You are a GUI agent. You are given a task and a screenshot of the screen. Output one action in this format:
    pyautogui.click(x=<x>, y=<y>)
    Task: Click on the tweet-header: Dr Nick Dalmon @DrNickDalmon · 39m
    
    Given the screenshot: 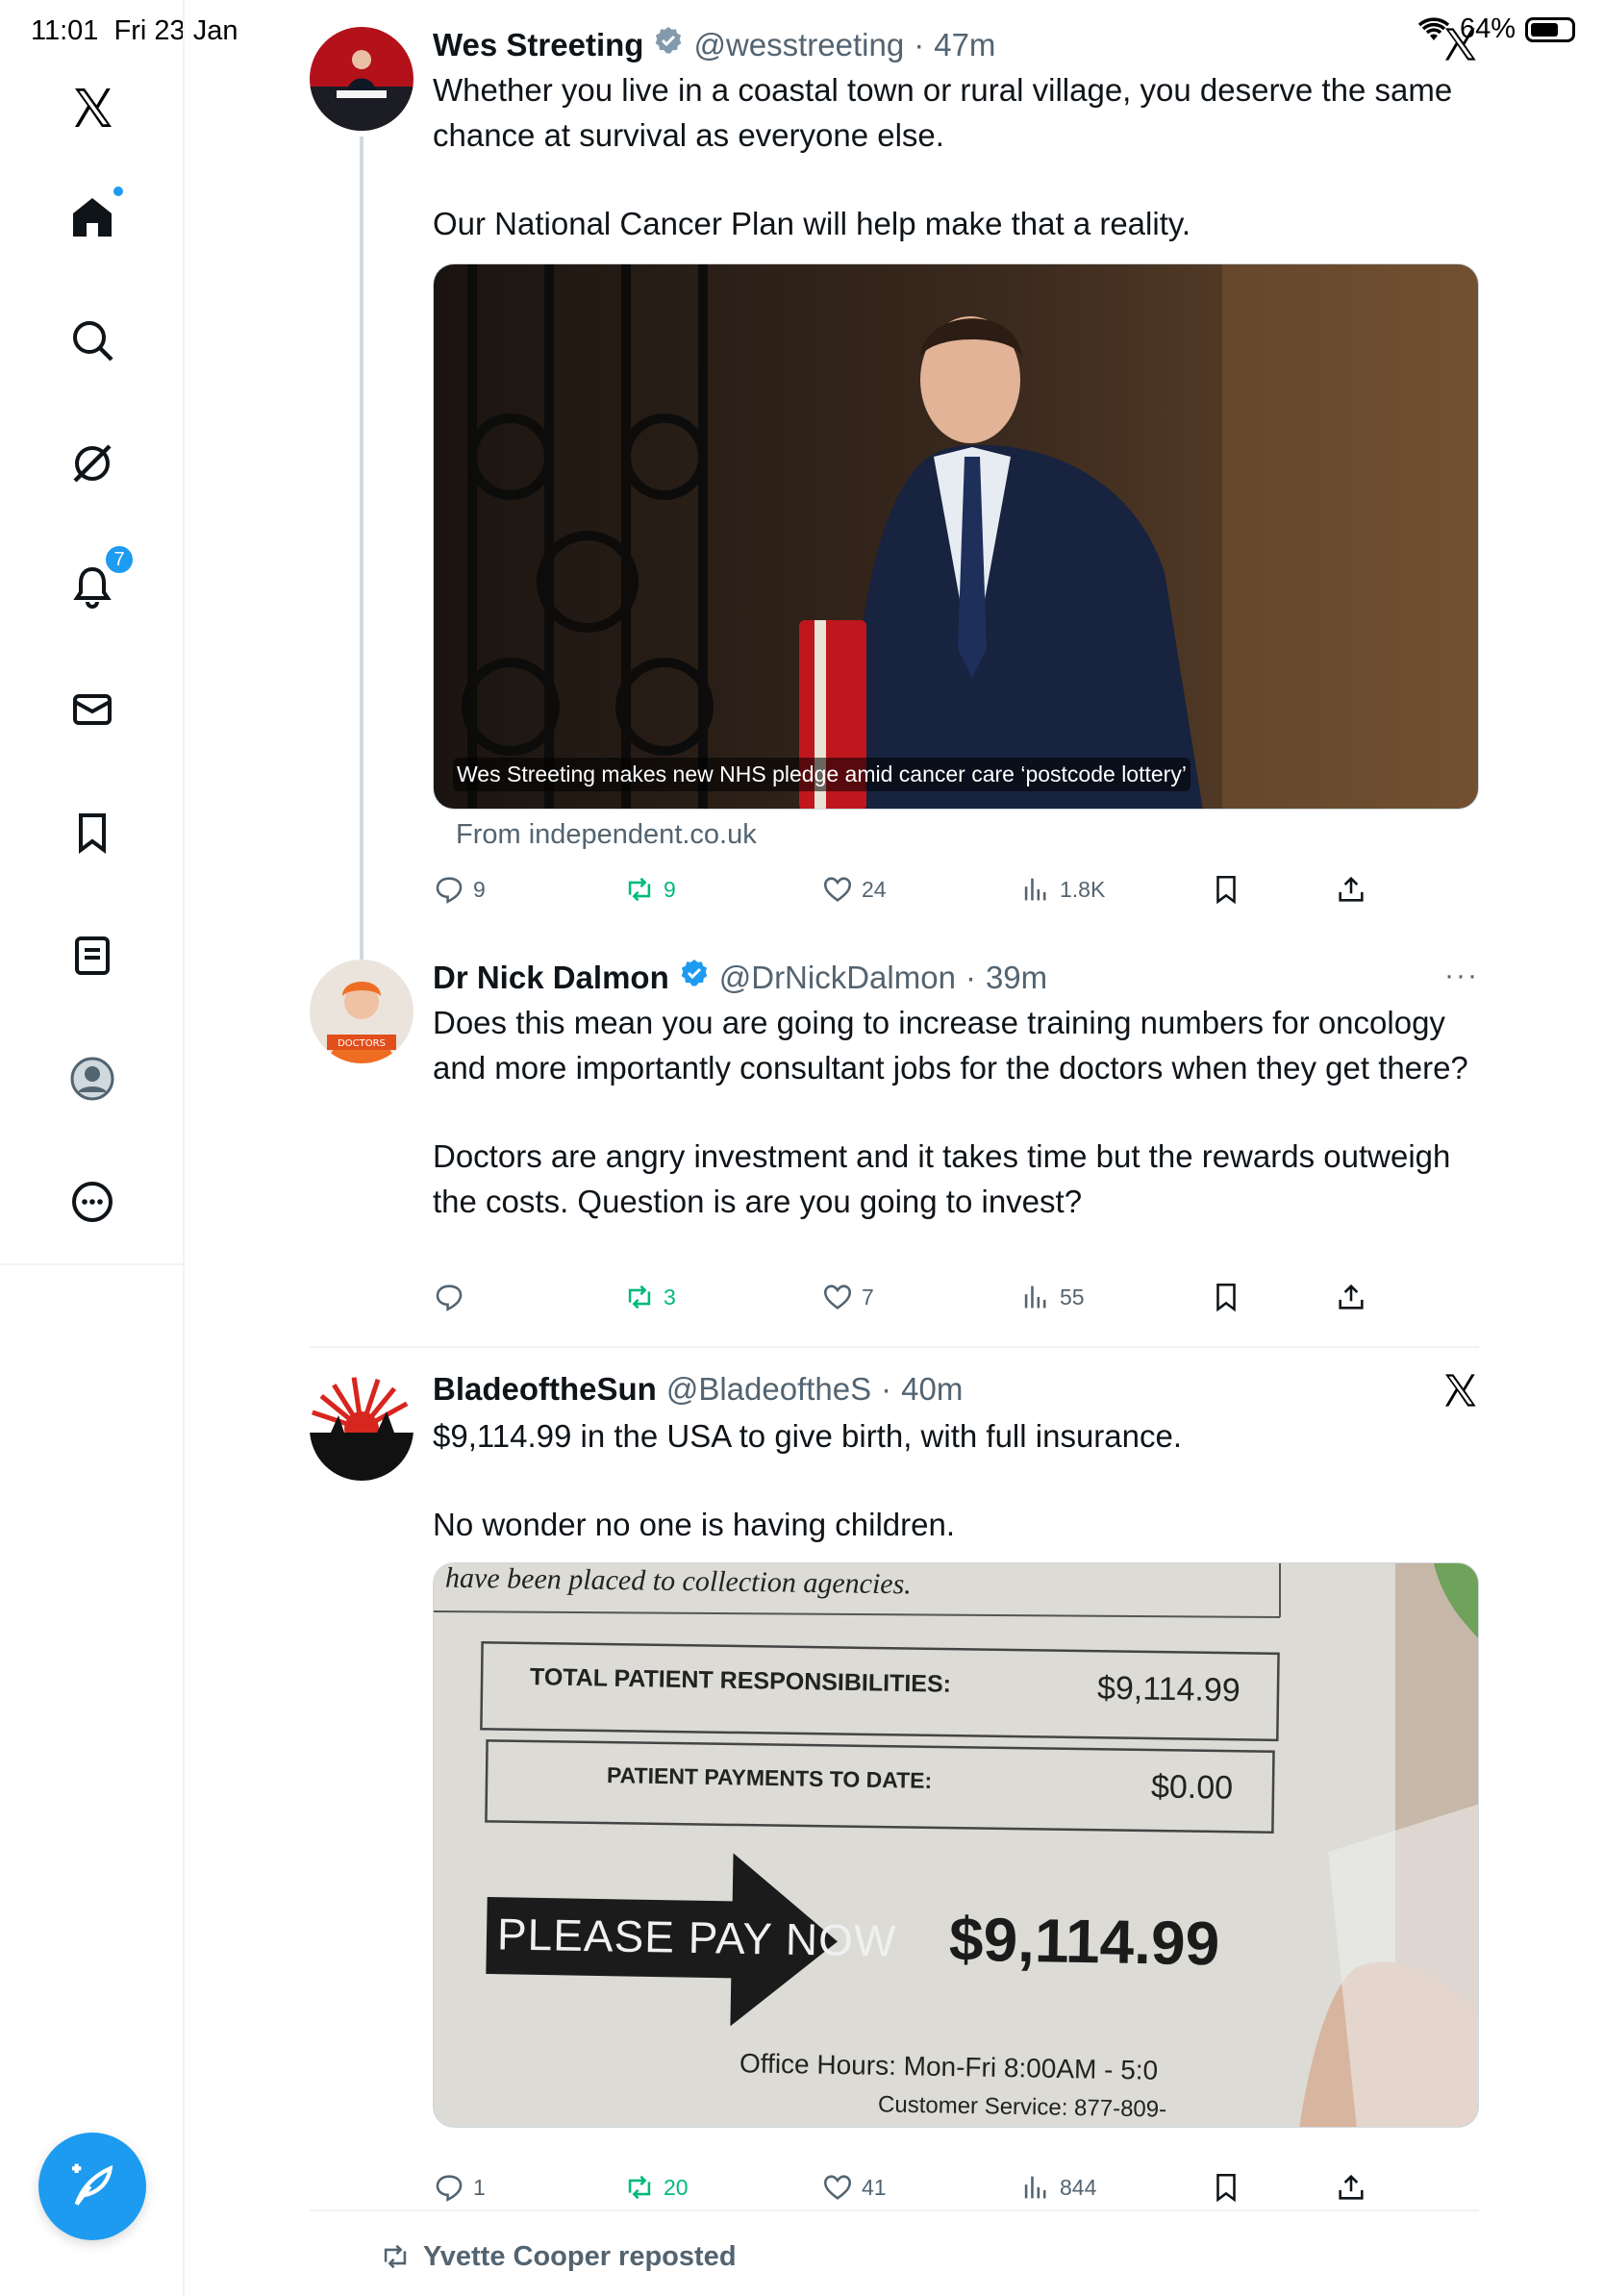 What is the action you would take?
    pyautogui.click(x=956, y=979)
    